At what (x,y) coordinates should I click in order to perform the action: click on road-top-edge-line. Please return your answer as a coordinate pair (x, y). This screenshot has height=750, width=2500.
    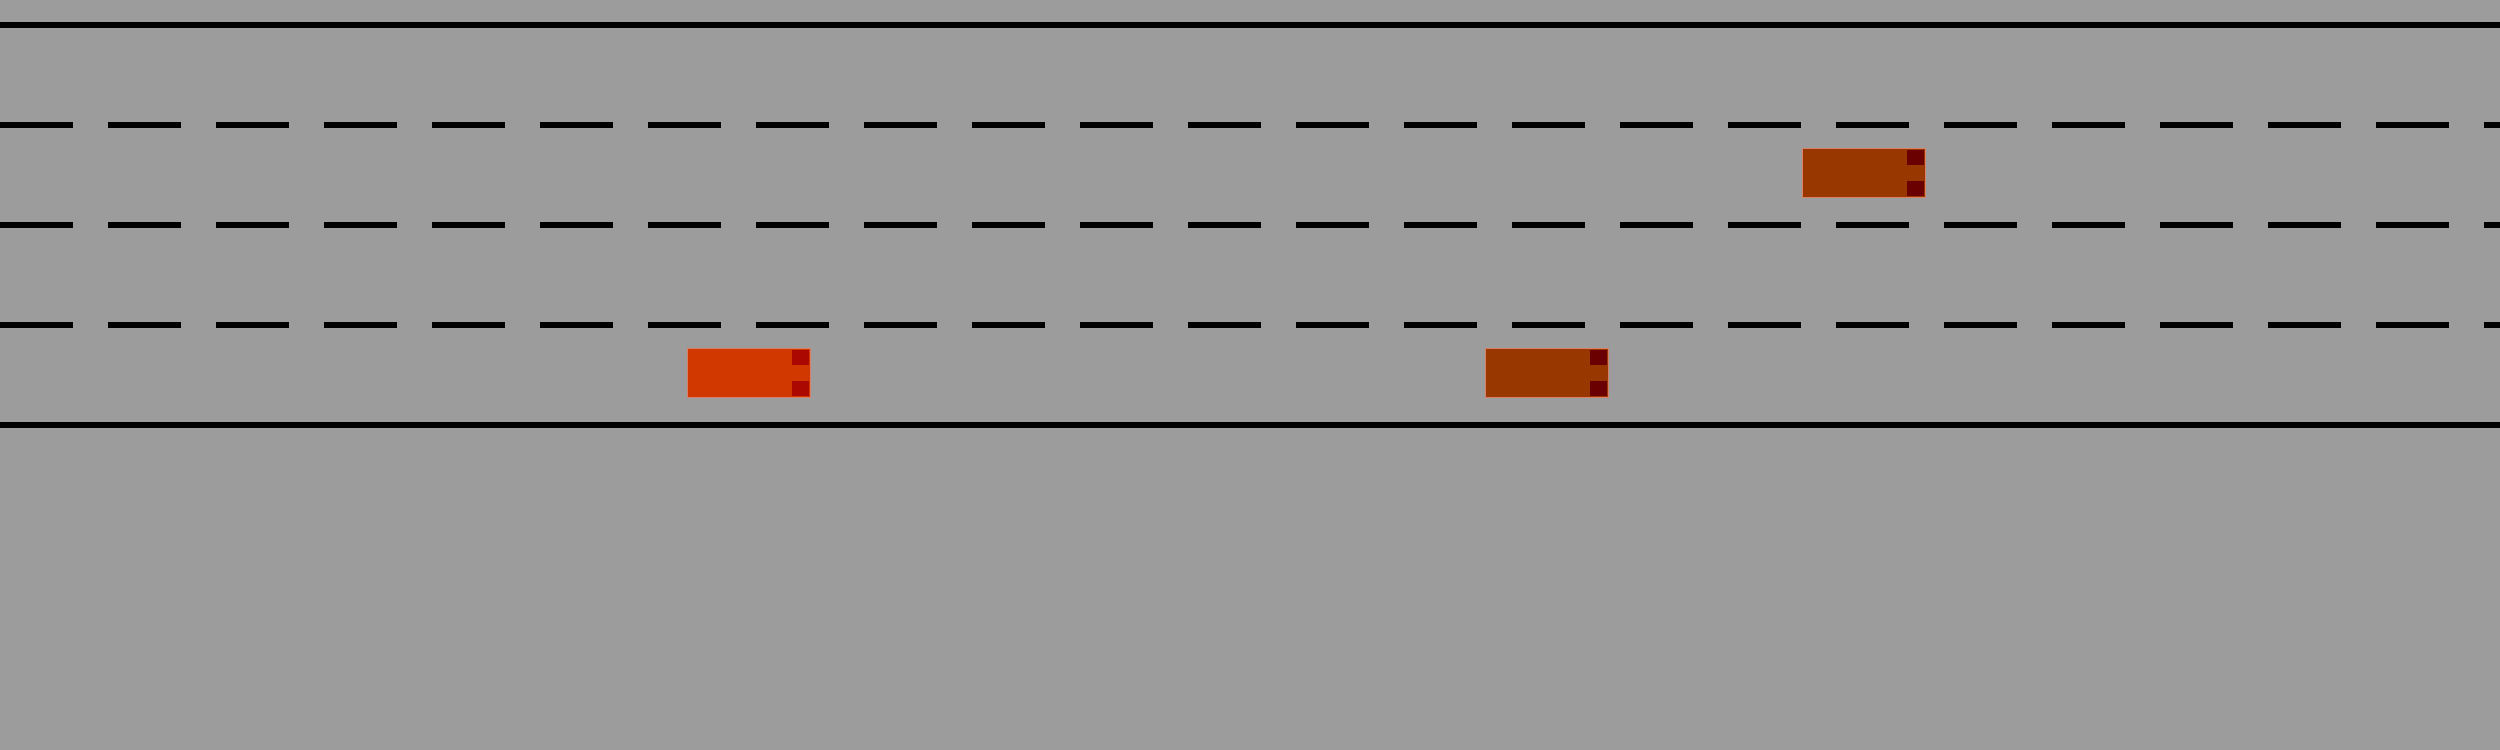
    Looking at the image, I should click on (1250, 25).